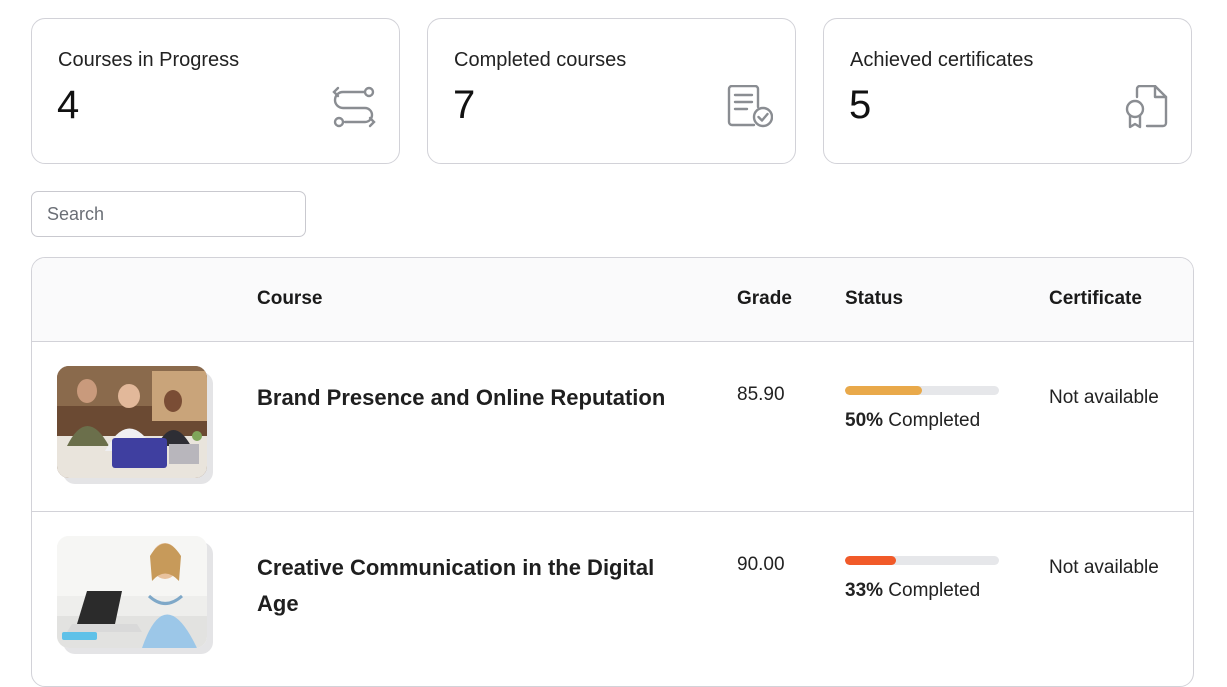 The image size is (1227, 687). I want to click on stat-card-title: Courses in Progress, so click(149, 60).